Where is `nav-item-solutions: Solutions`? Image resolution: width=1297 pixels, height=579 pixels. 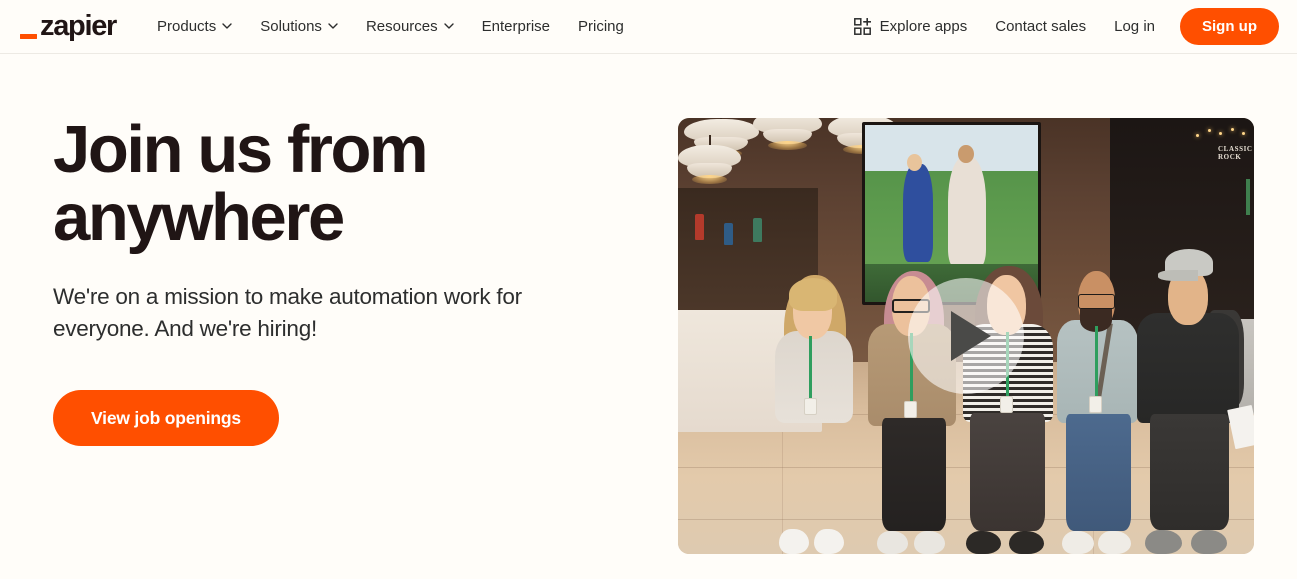
nav-item-solutions: Solutions is located at coordinates (299, 26).